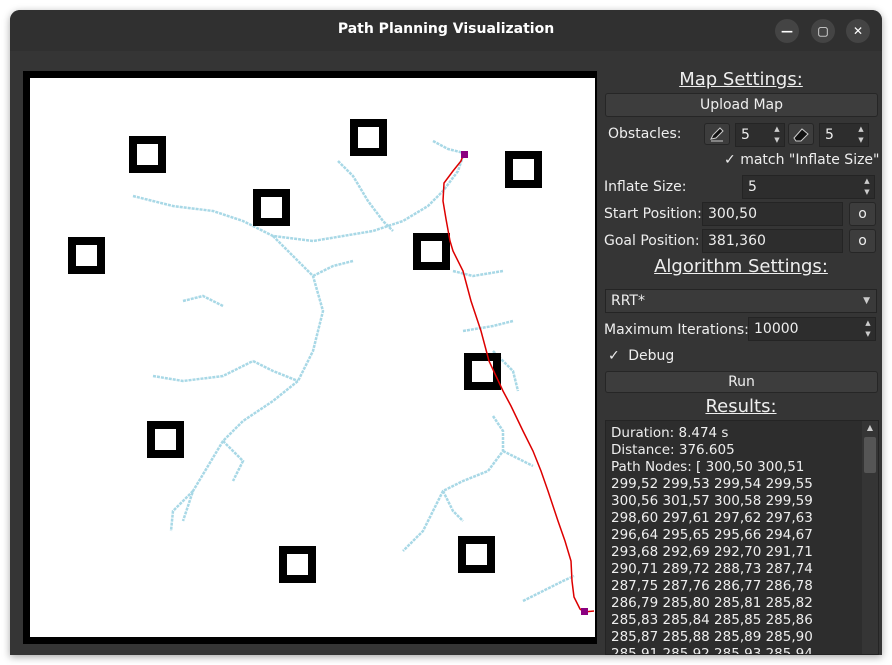 The height and width of the screenshot is (665, 892). I want to click on pick-start-button: o, so click(862, 214).